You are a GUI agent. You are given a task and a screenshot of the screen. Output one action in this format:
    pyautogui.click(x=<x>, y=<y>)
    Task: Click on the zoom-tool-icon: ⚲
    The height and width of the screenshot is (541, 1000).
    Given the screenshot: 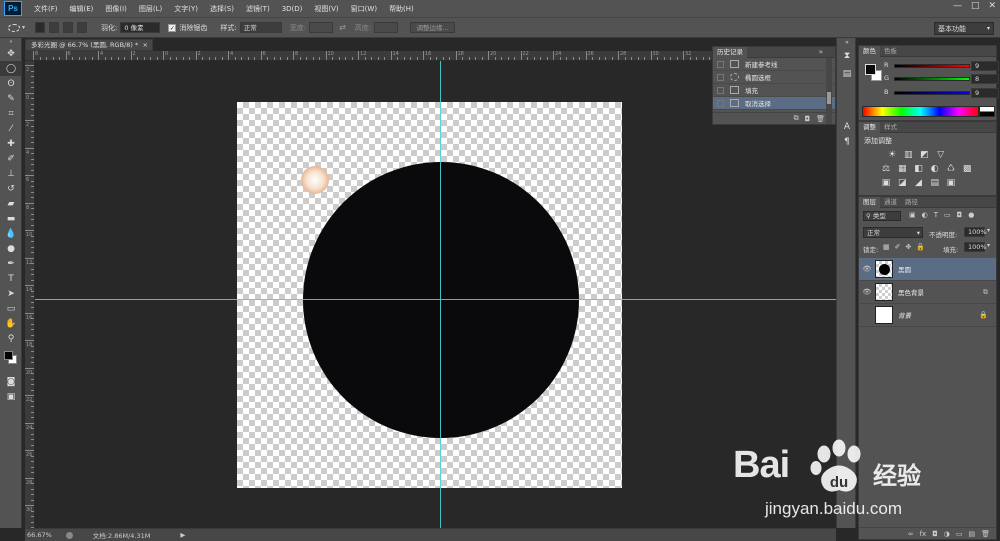 What is the action you would take?
    pyautogui.click(x=11, y=338)
    